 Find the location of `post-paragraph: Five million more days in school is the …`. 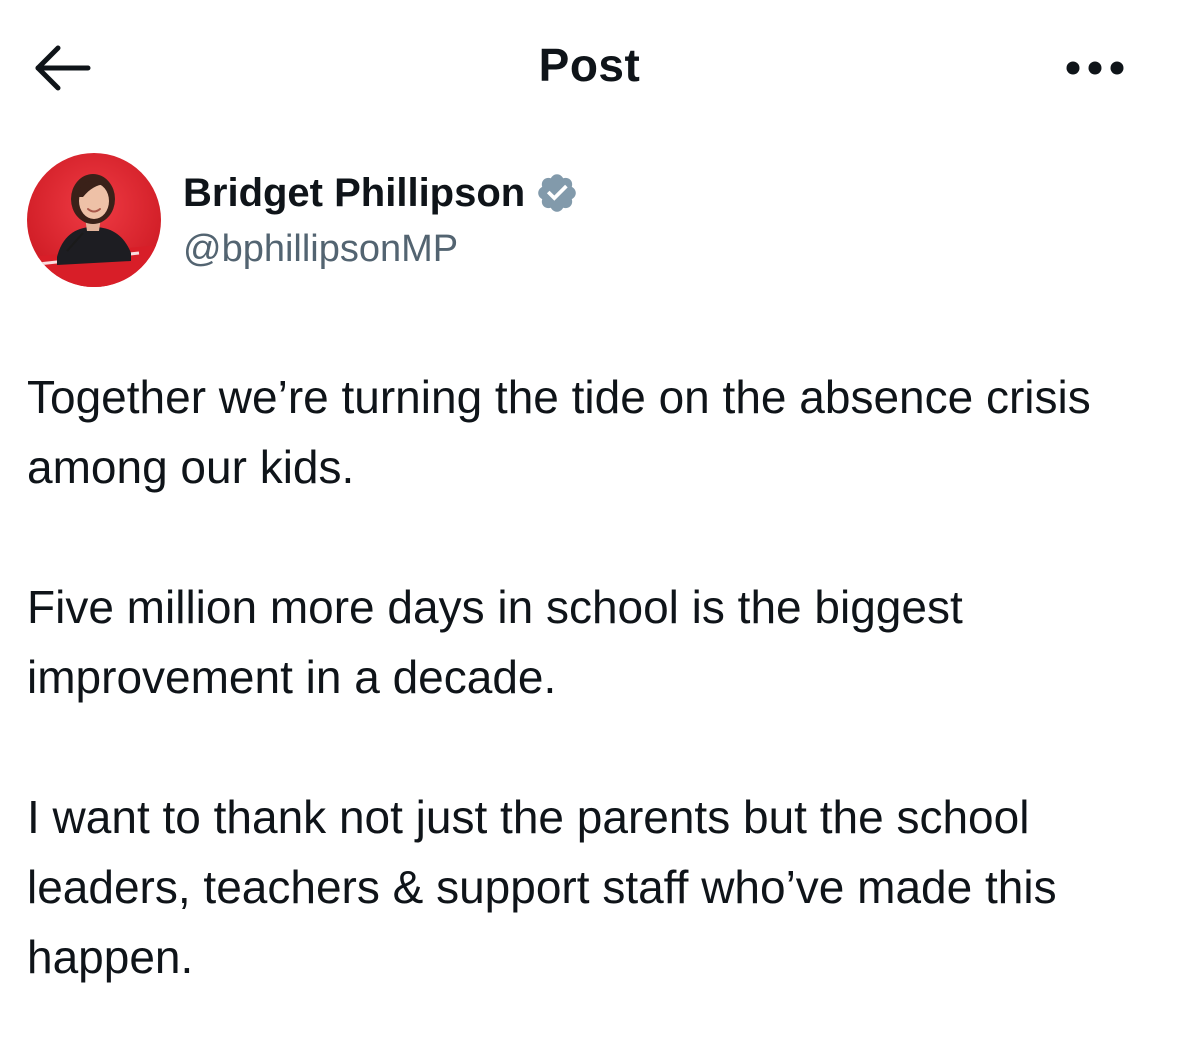

post-paragraph: Five million more days in school is the … is located at coordinates (495, 642).